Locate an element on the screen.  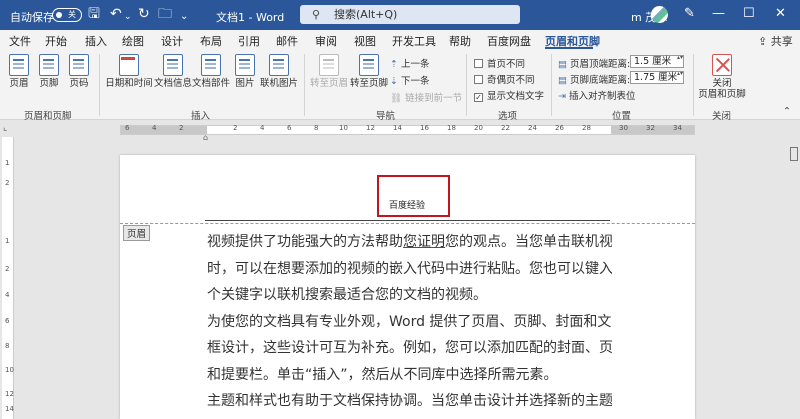
autosave-toggle: 关 is located at coordinates (67, 15).